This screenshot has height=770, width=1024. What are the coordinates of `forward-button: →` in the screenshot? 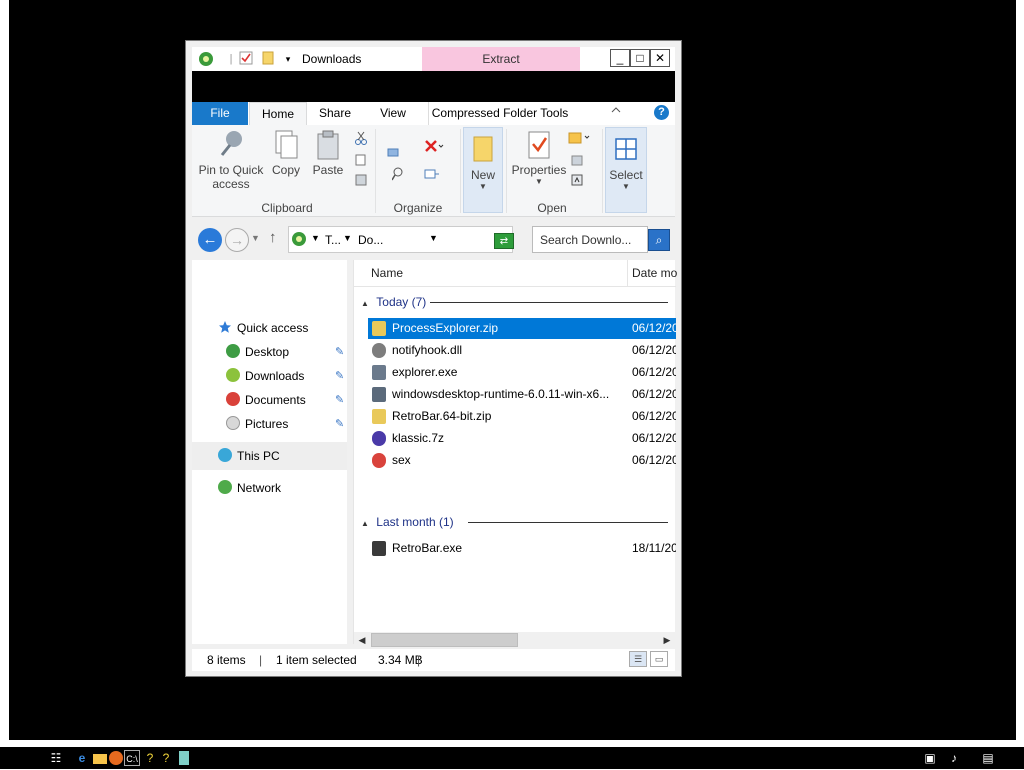 It's located at (237, 240).